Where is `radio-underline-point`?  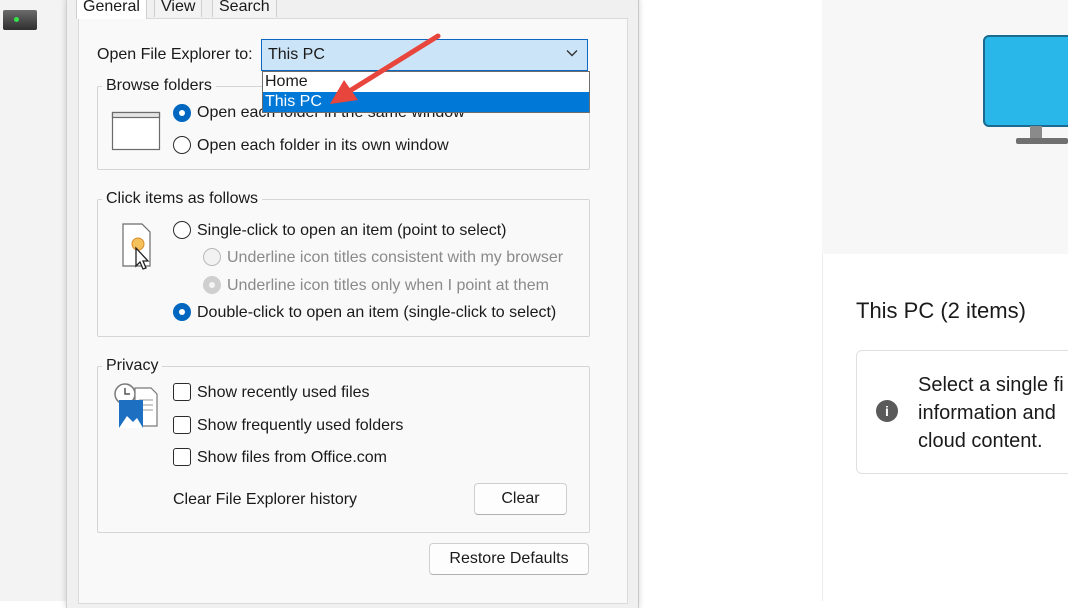
radio-underline-point is located at coordinates (212, 285).